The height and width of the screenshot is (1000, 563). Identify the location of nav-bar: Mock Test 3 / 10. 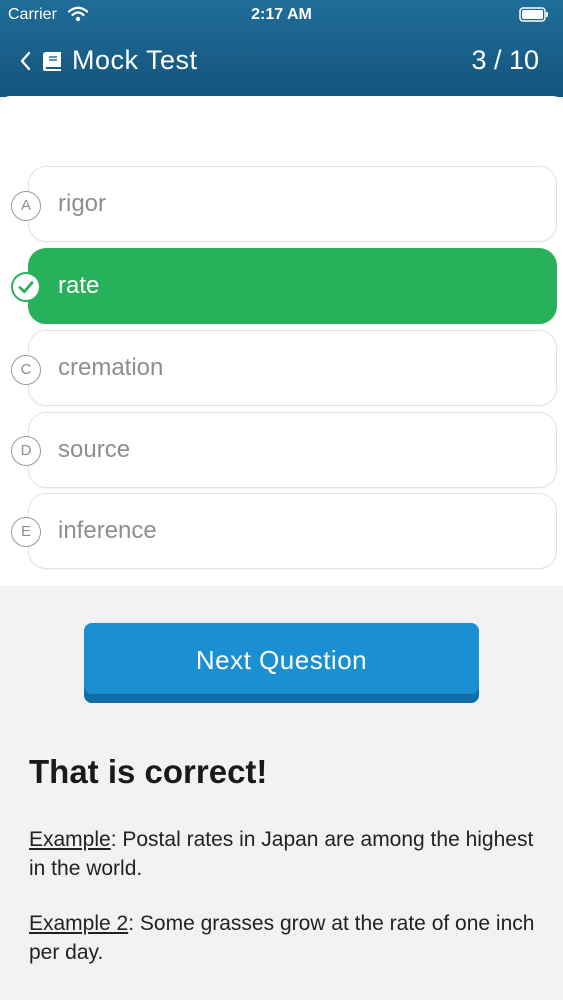
(281, 62).